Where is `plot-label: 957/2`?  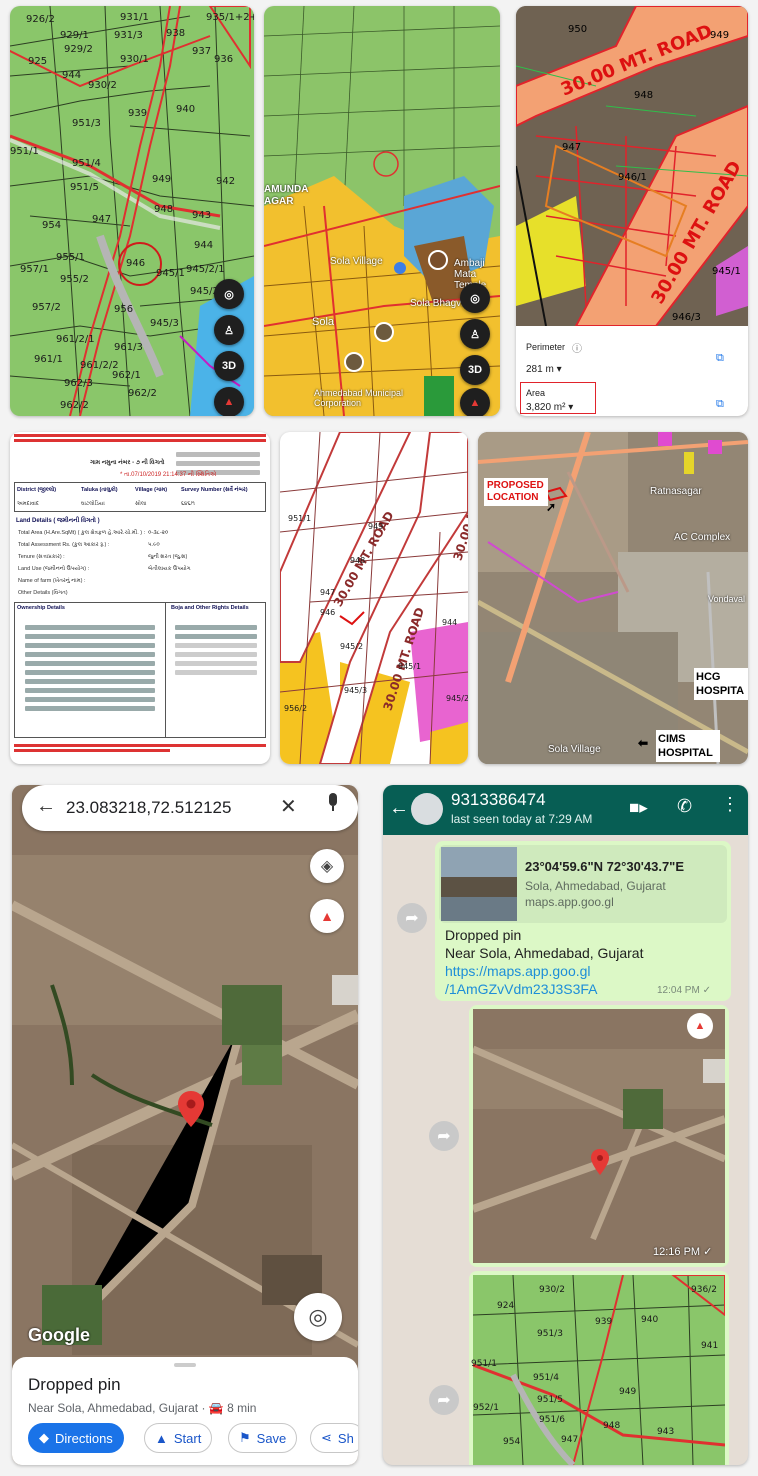 plot-label: 957/2 is located at coordinates (46, 307).